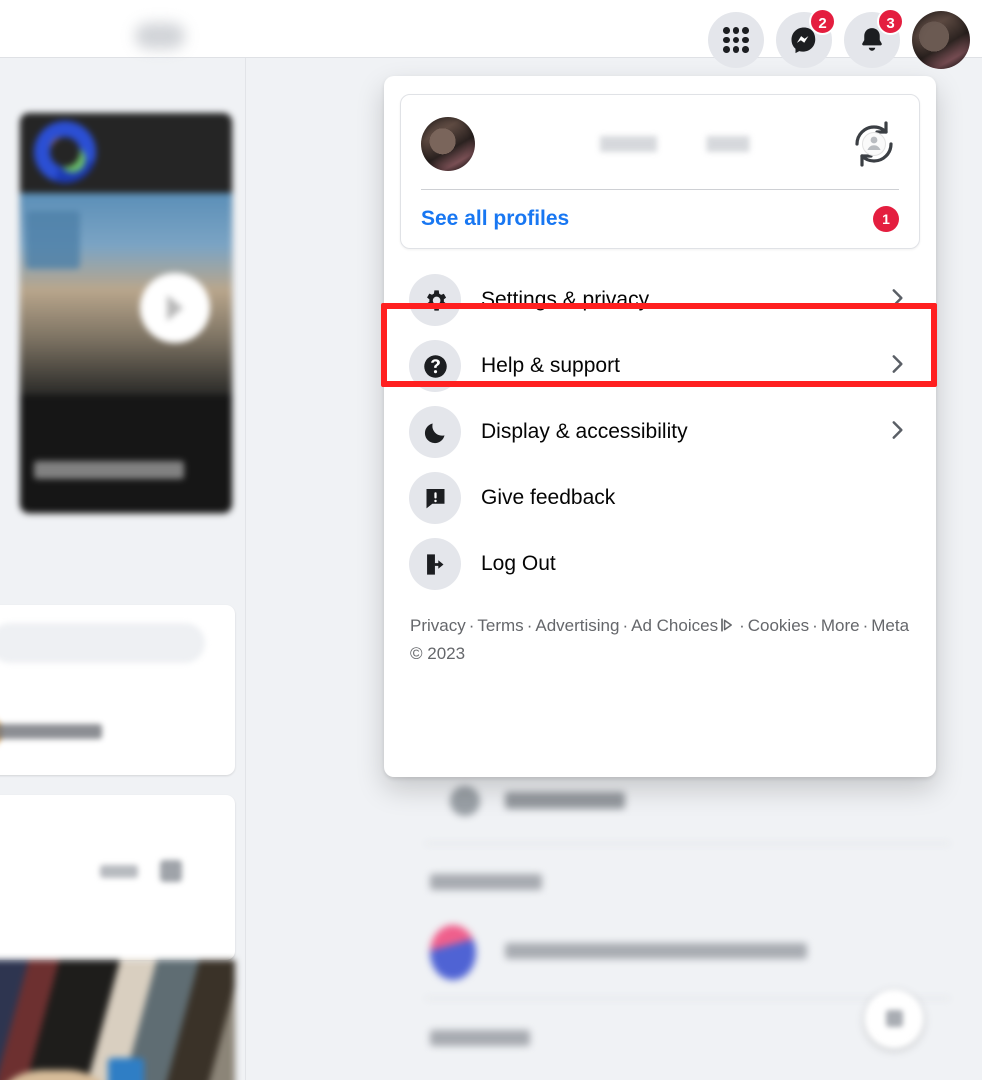 The height and width of the screenshot is (1080, 982). Describe the element at coordinates (435, 300) in the screenshot. I see `gear-icon` at that location.